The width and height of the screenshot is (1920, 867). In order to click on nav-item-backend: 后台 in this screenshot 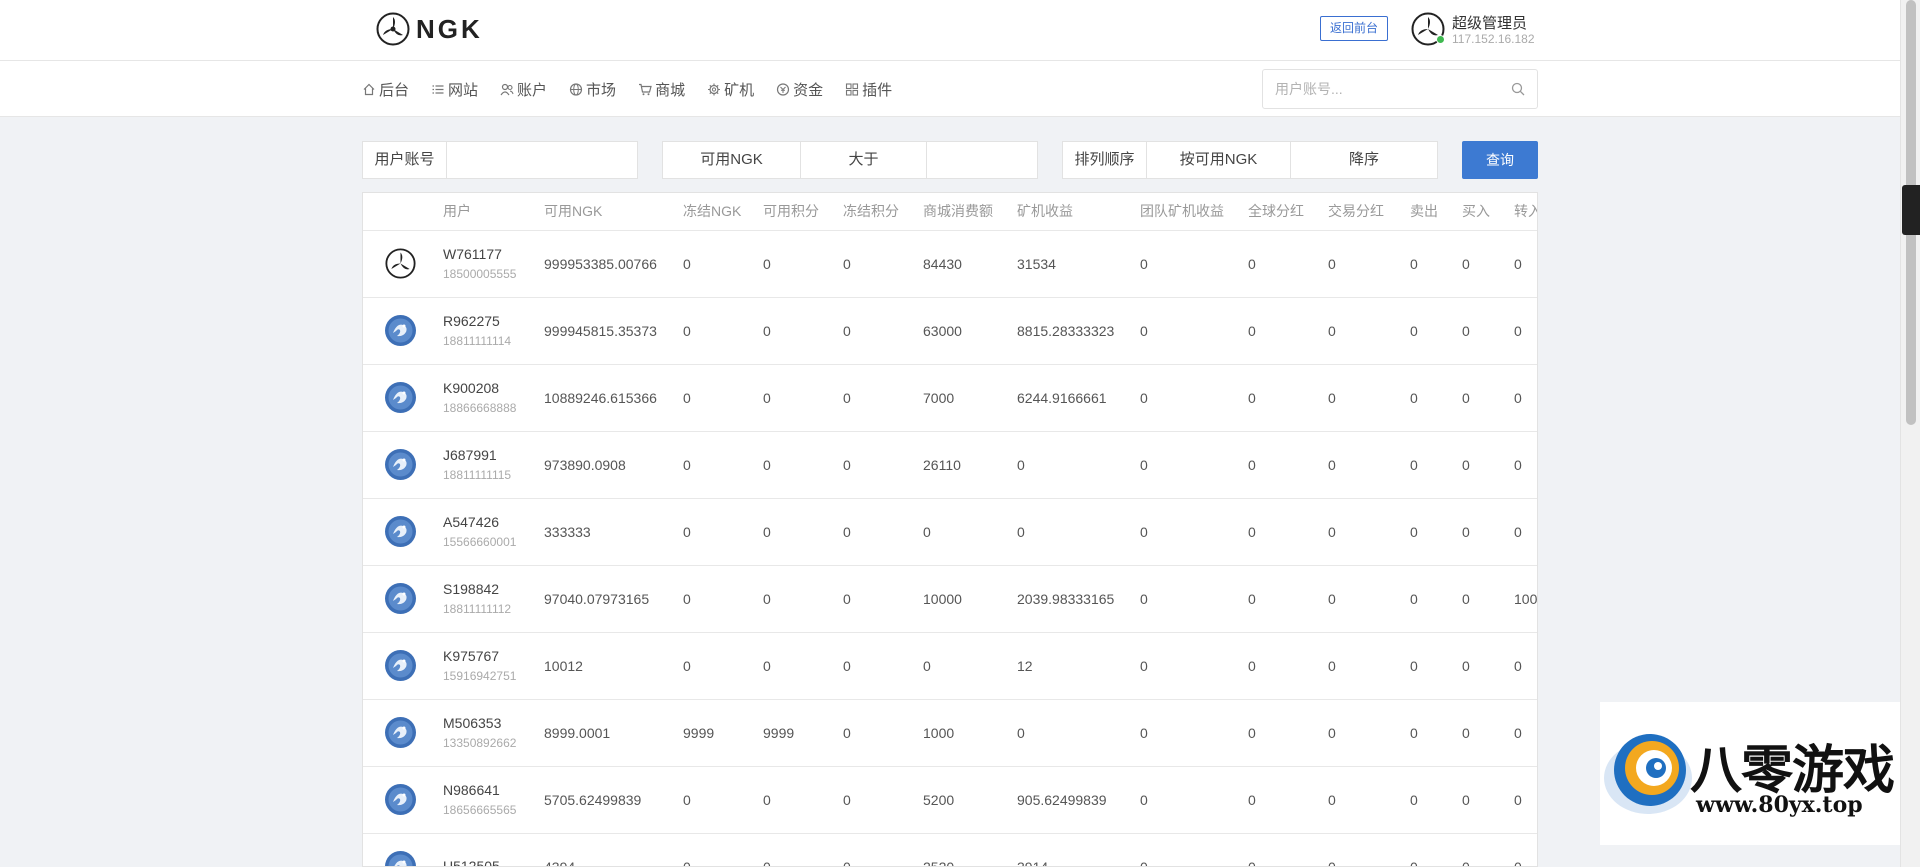, I will do `click(385, 89)`.